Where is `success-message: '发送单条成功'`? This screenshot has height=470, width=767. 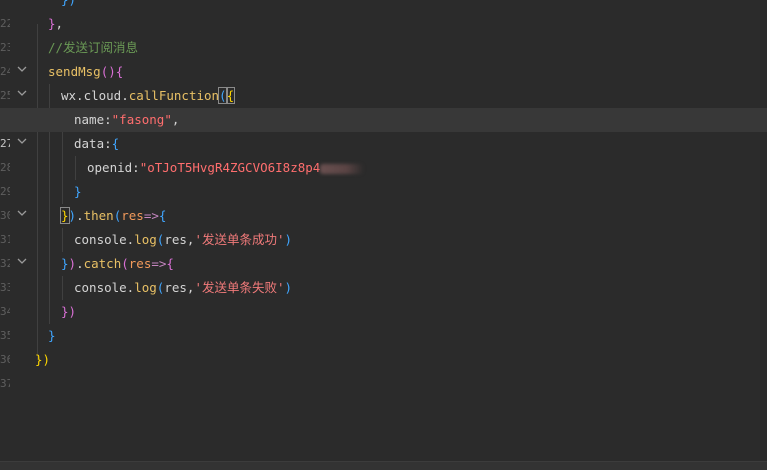
success-message: '发送单条成功' is located at coordinates (239, 239).